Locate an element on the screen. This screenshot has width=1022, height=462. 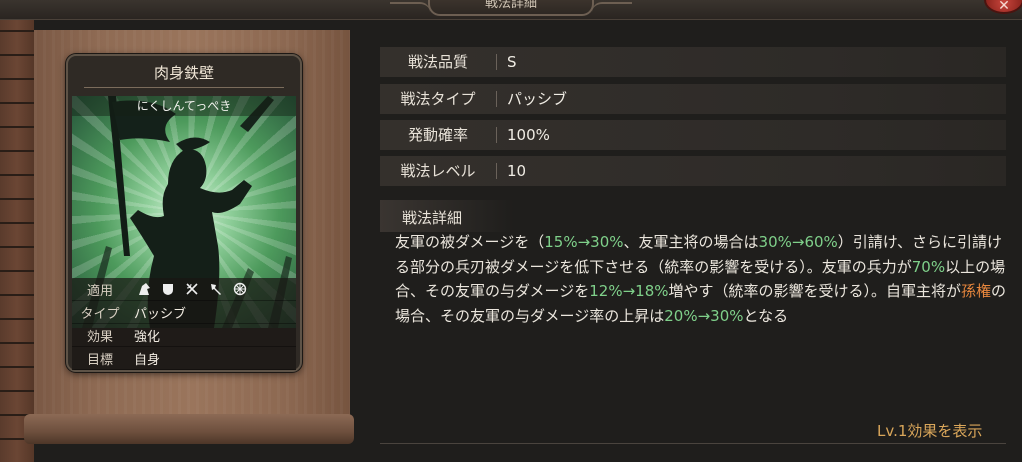
desc-text: 増やす（統率の影響を受ける）。自軍主将が is located at coordinates (815, 291).